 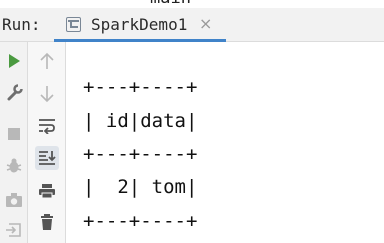 What do you see at coordinates (47, 94) in the screenshot?
I see `scroll-down-icon` at bounding box center [47, 94].